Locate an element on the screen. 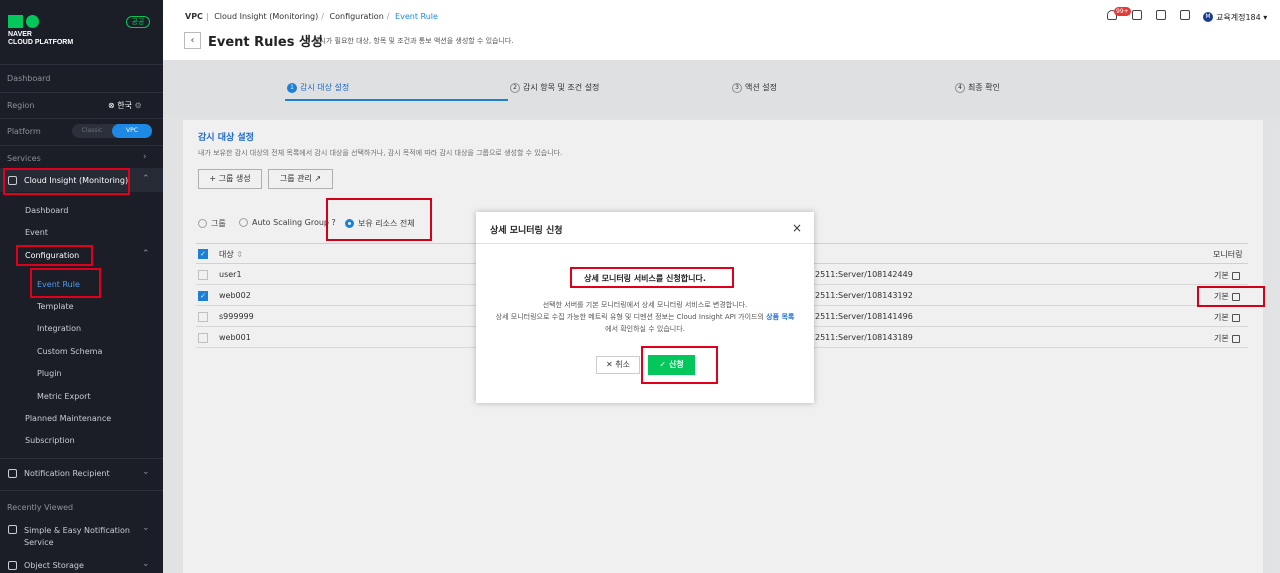 The height and width of the screenshot is (573, 1280). menu-plugin: Plugin is located at coordinates (49, 373).